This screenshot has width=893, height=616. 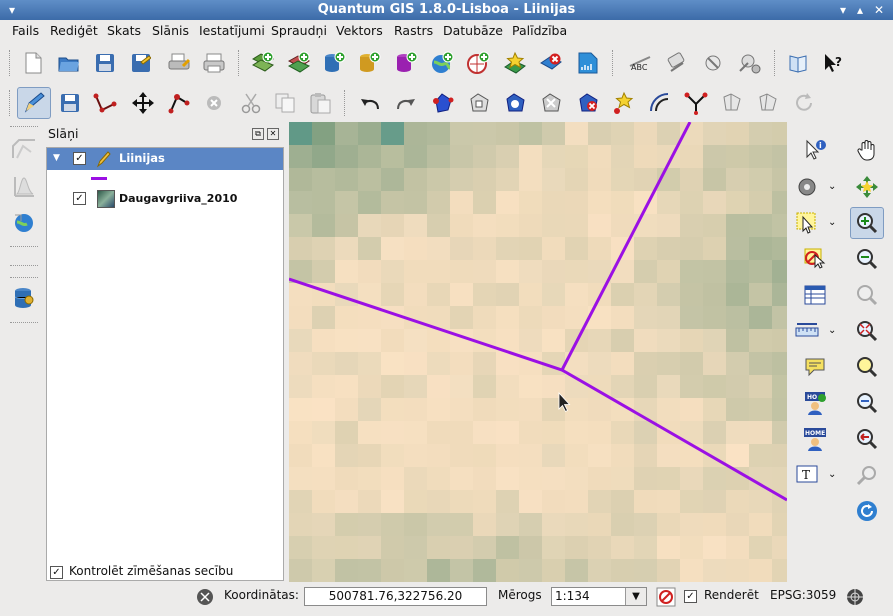 I want to click on crs-globe-icon, so click(x=855, y=598).